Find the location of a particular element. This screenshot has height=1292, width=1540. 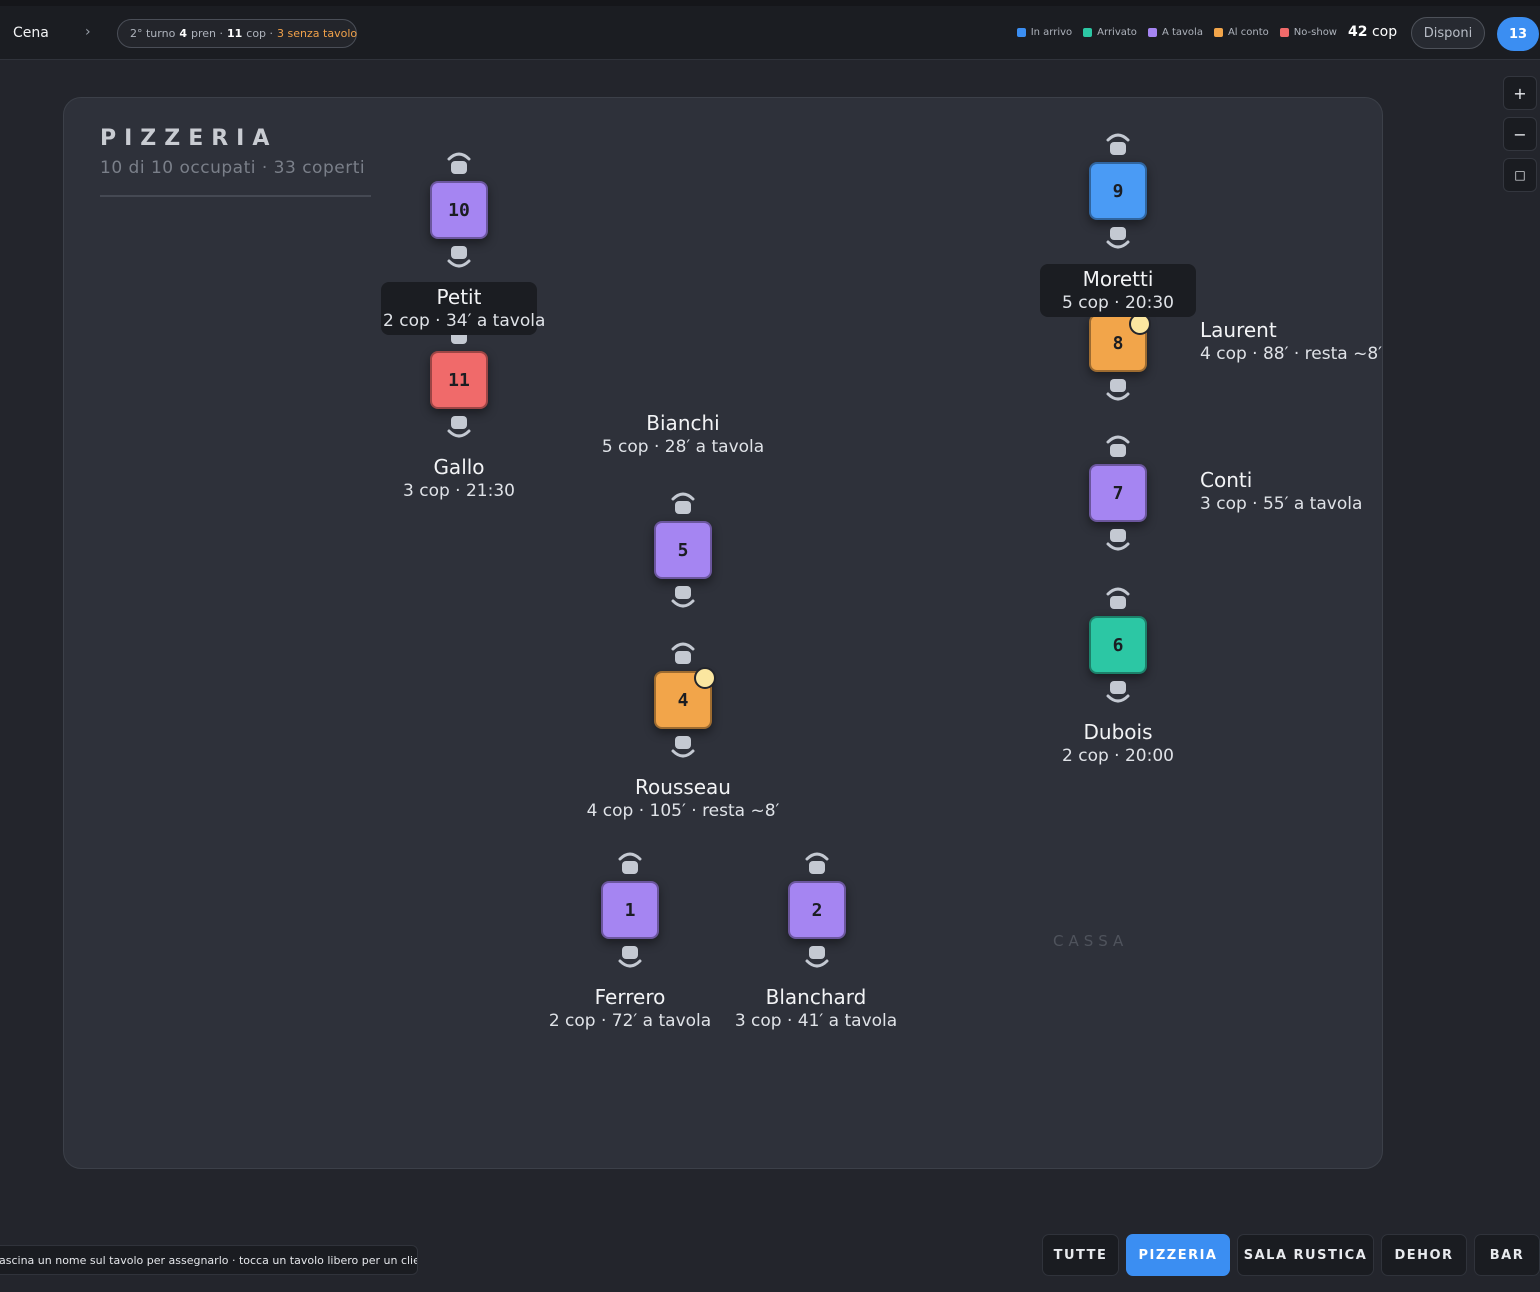

guest-name: Bianchi is located at coordinates (683, 423).